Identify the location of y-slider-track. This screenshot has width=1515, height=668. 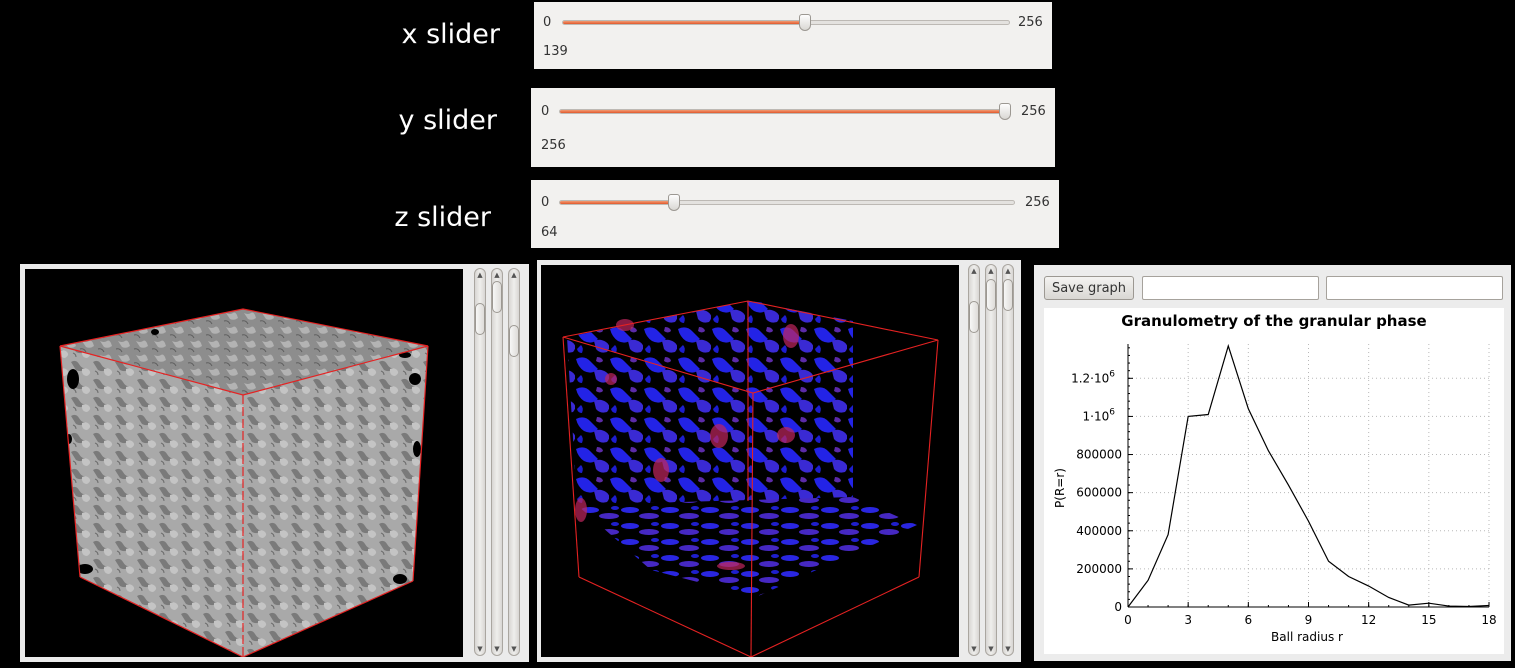
(785, 111).